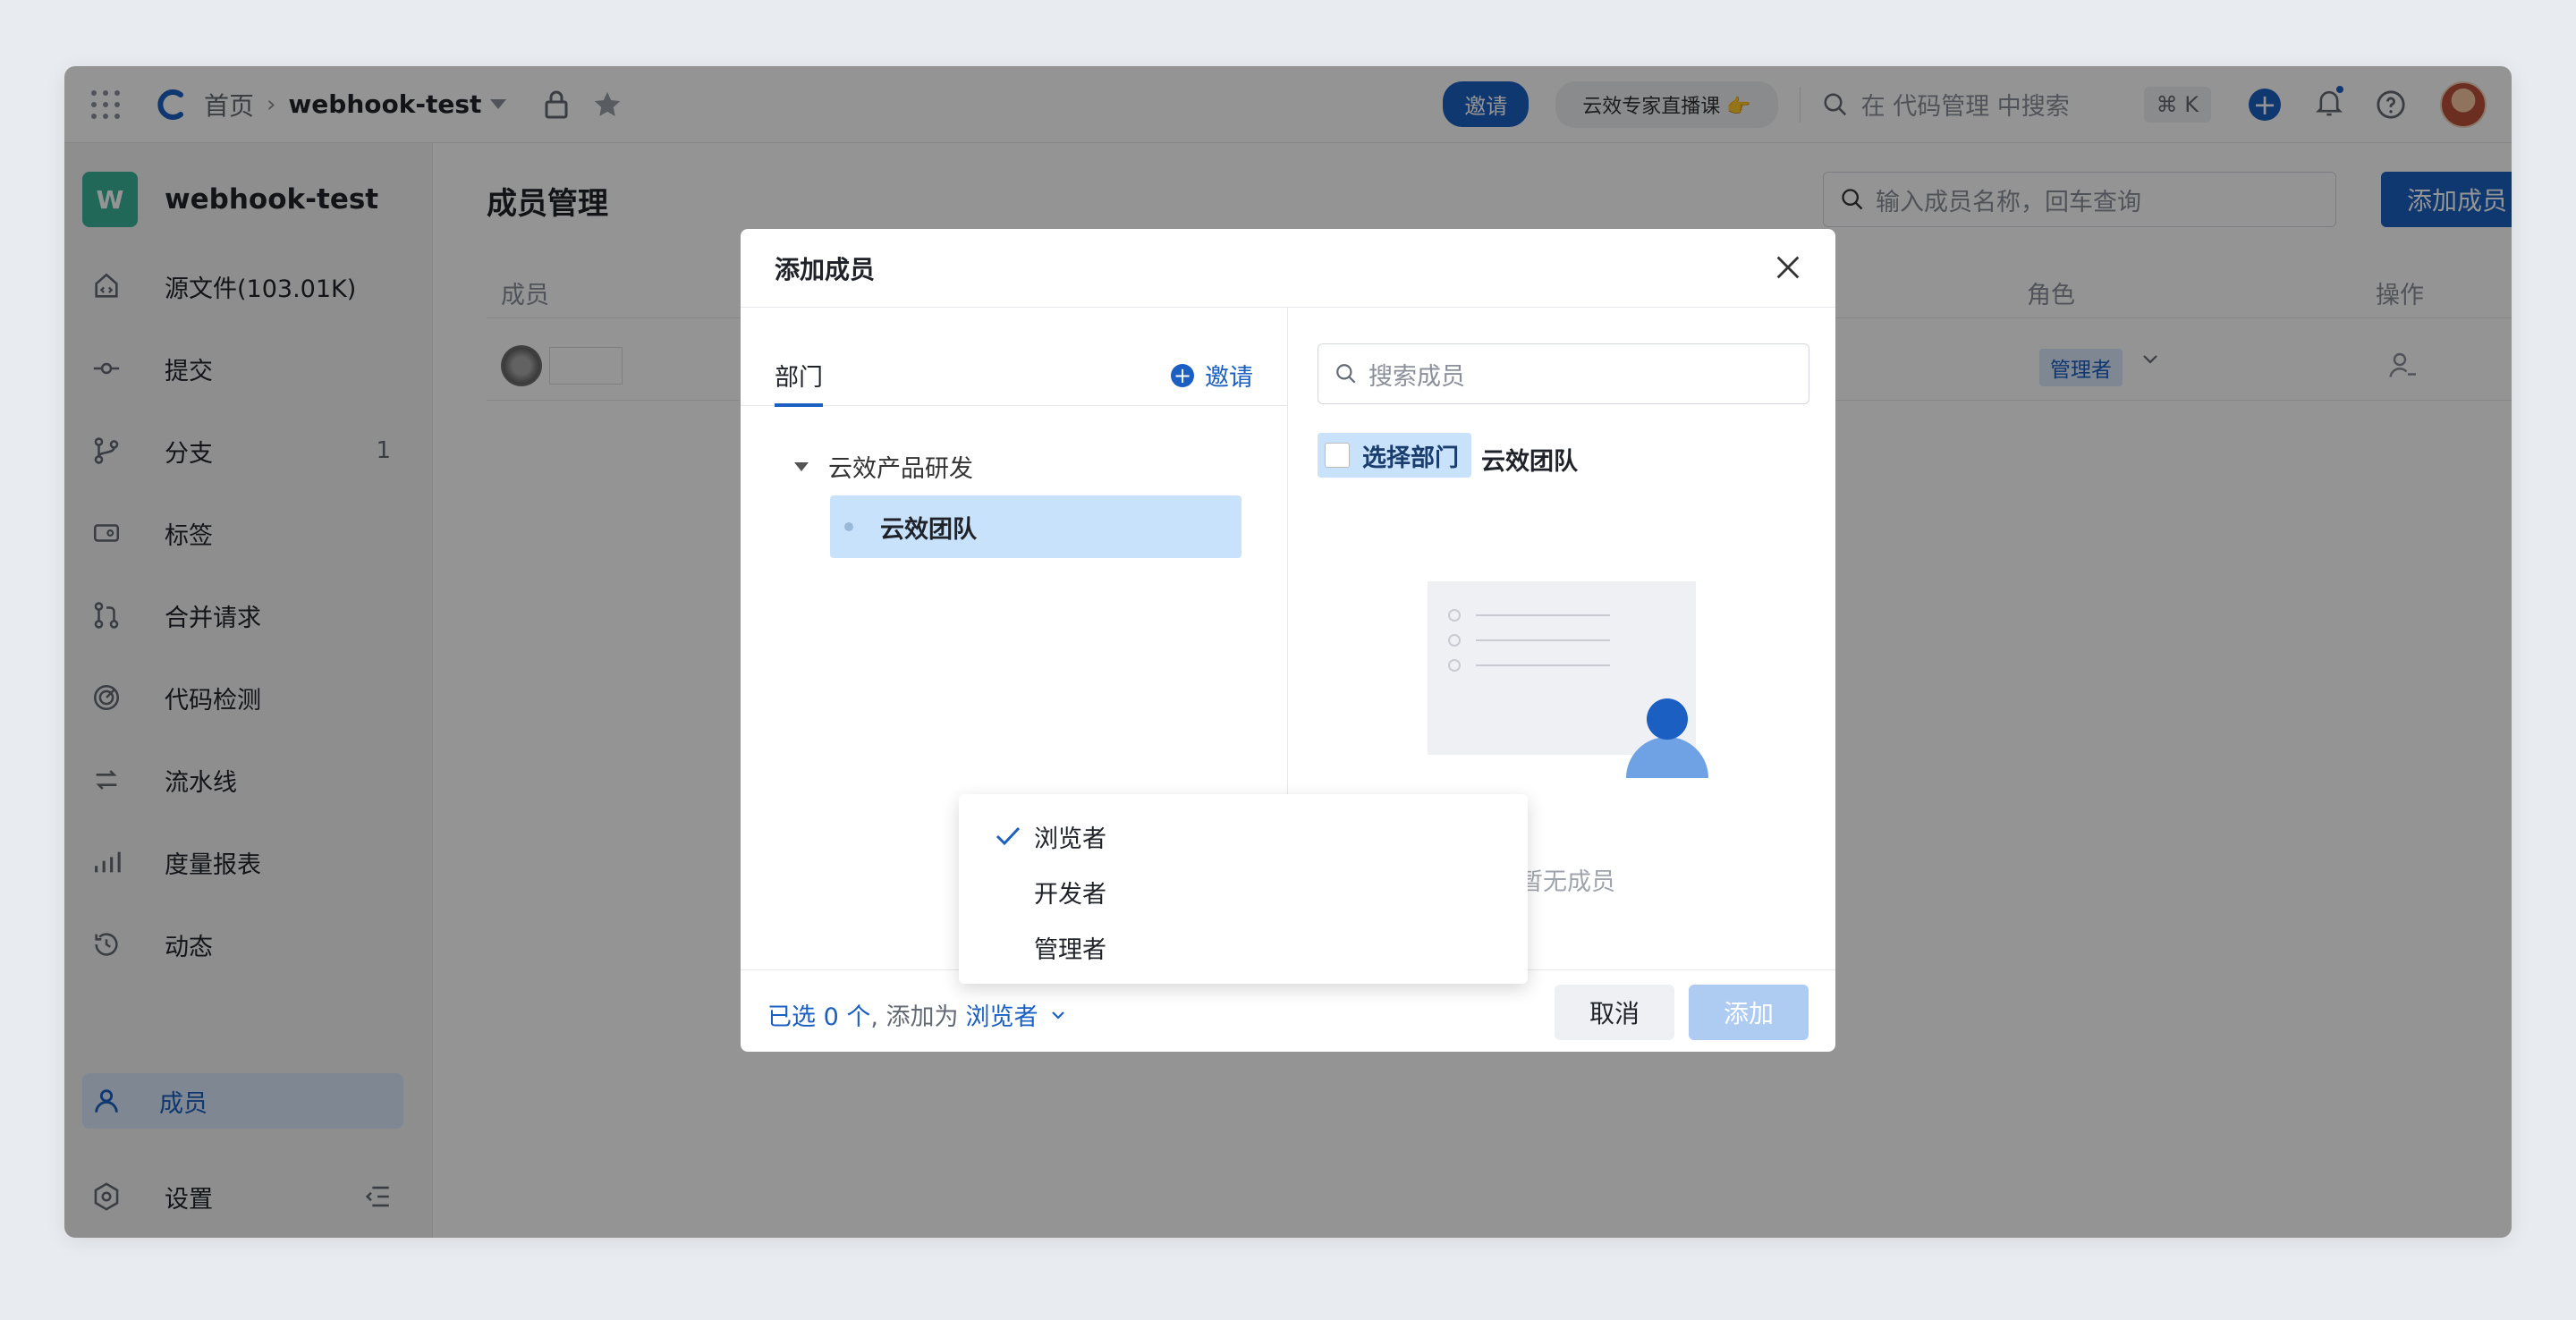  What do you see at coordinates (1749, 1012) in the screenshot?
I see `add-button: 添加` at bounding box center [1749, 1012].